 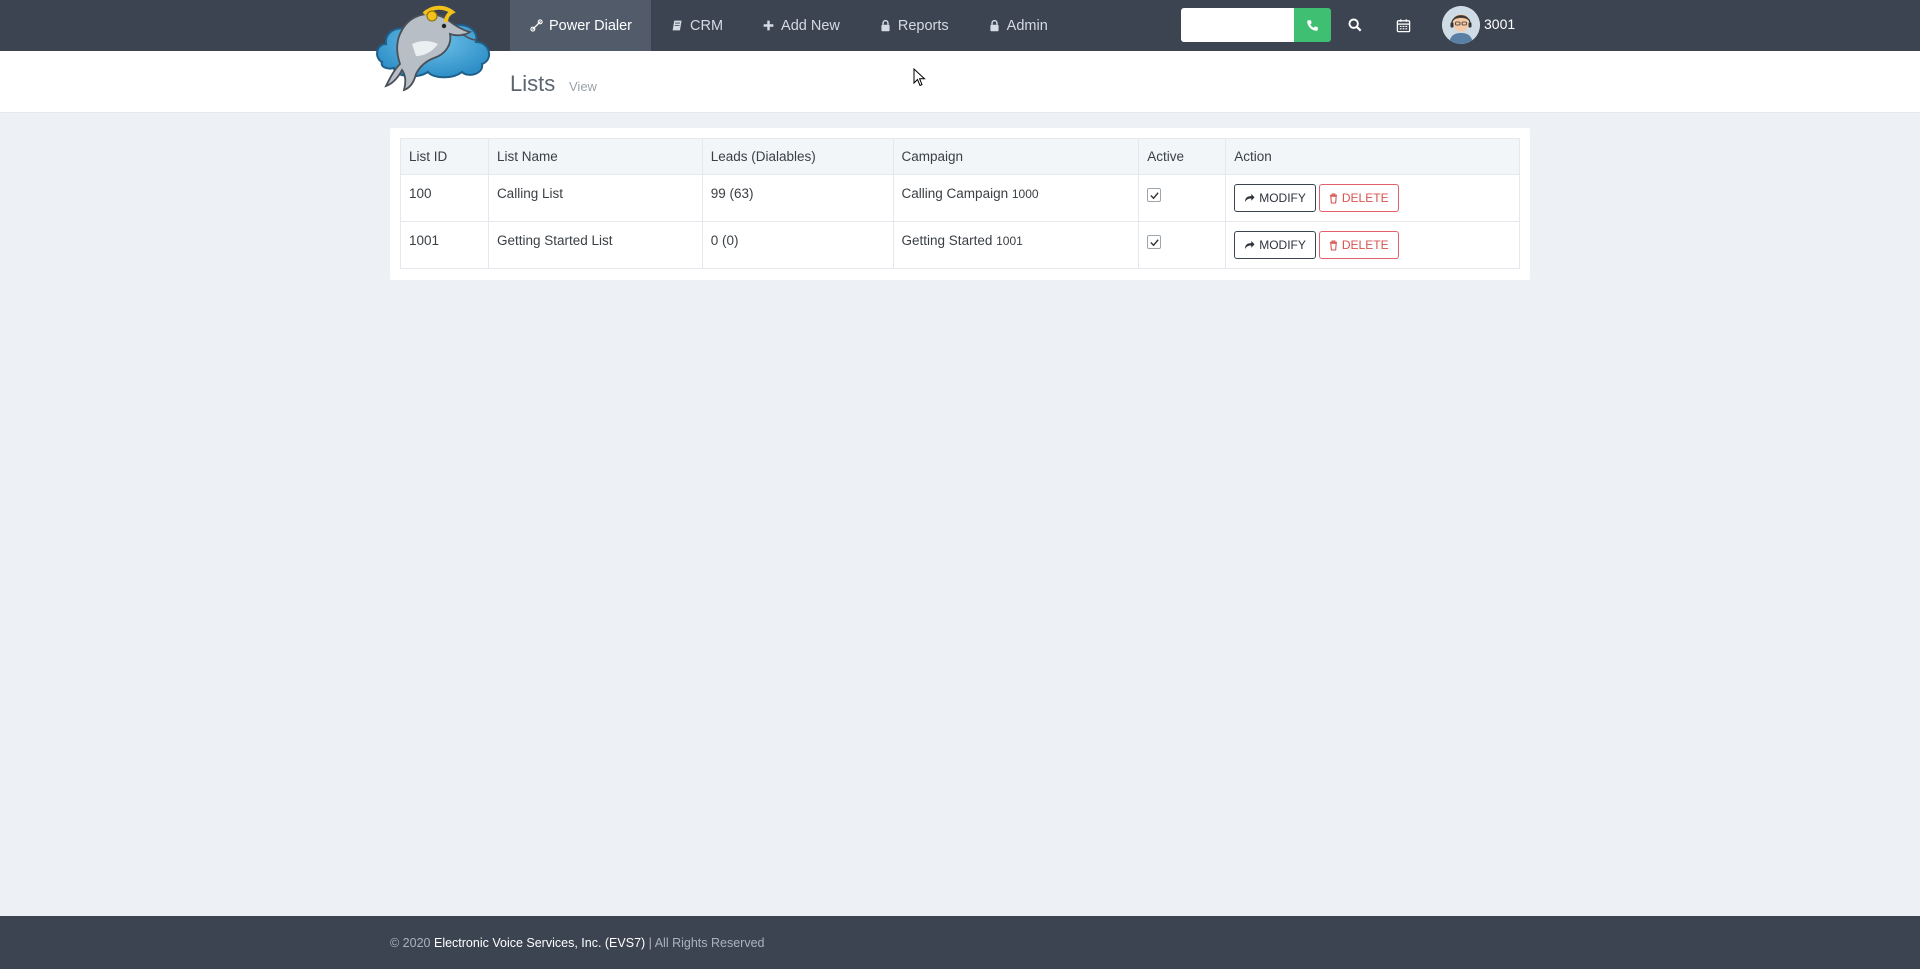 What do you see at coordinates (583, 86) in the screenshot?
I see `page-subtitle: View` at bounding box center [583, 86].